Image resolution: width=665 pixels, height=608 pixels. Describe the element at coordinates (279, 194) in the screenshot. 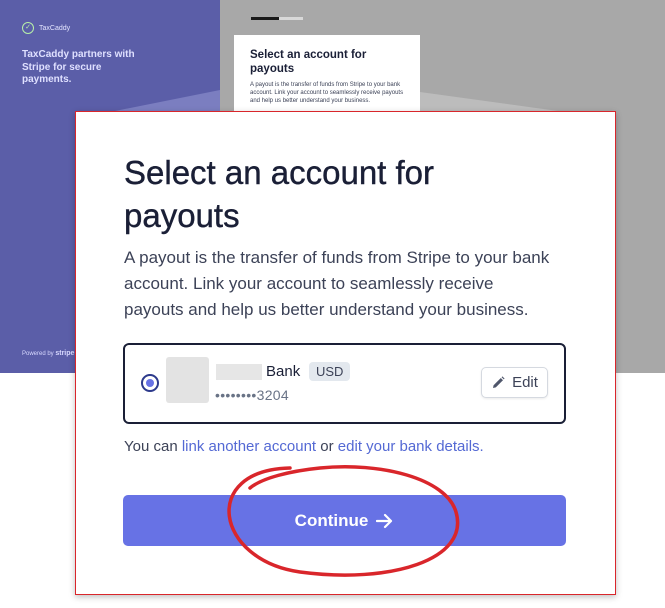

I see `page-title: Select an account for payouts` at that location.